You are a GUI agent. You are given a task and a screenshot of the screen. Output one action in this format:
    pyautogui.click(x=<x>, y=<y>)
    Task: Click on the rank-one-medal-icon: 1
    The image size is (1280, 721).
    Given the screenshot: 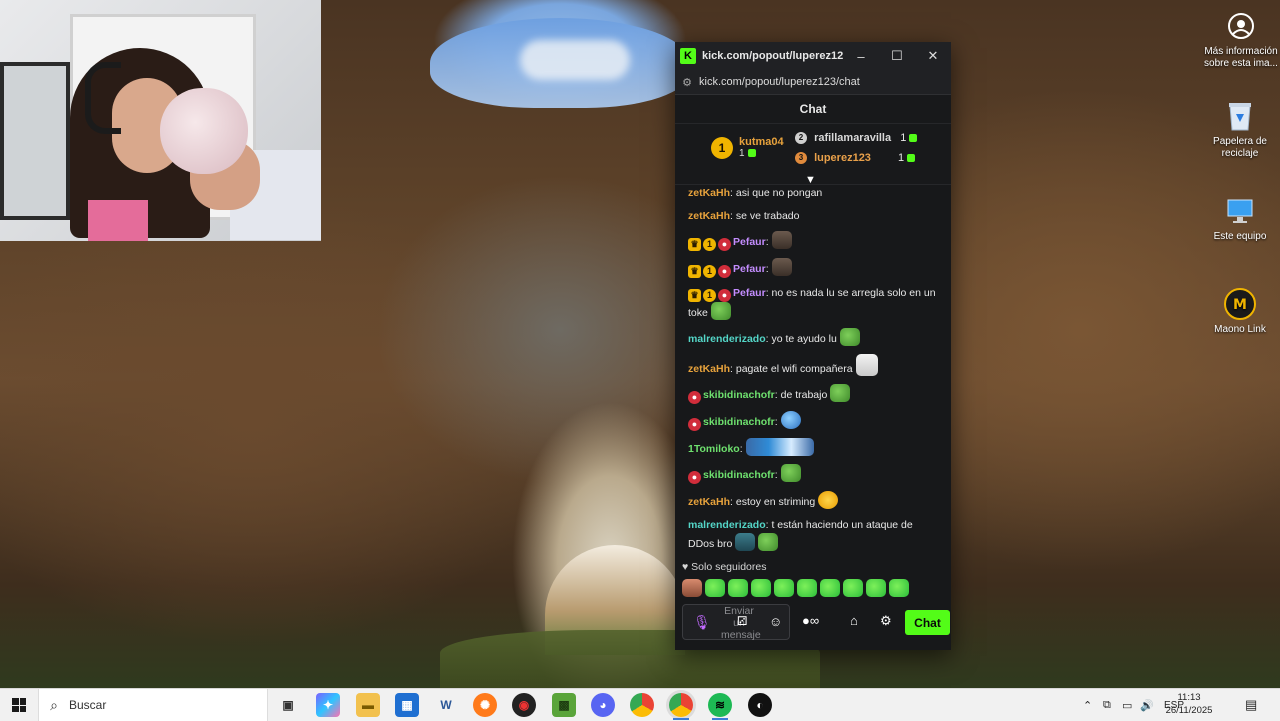 What is the action you would take?
    pyautogui.click(x=722, y=147)
    